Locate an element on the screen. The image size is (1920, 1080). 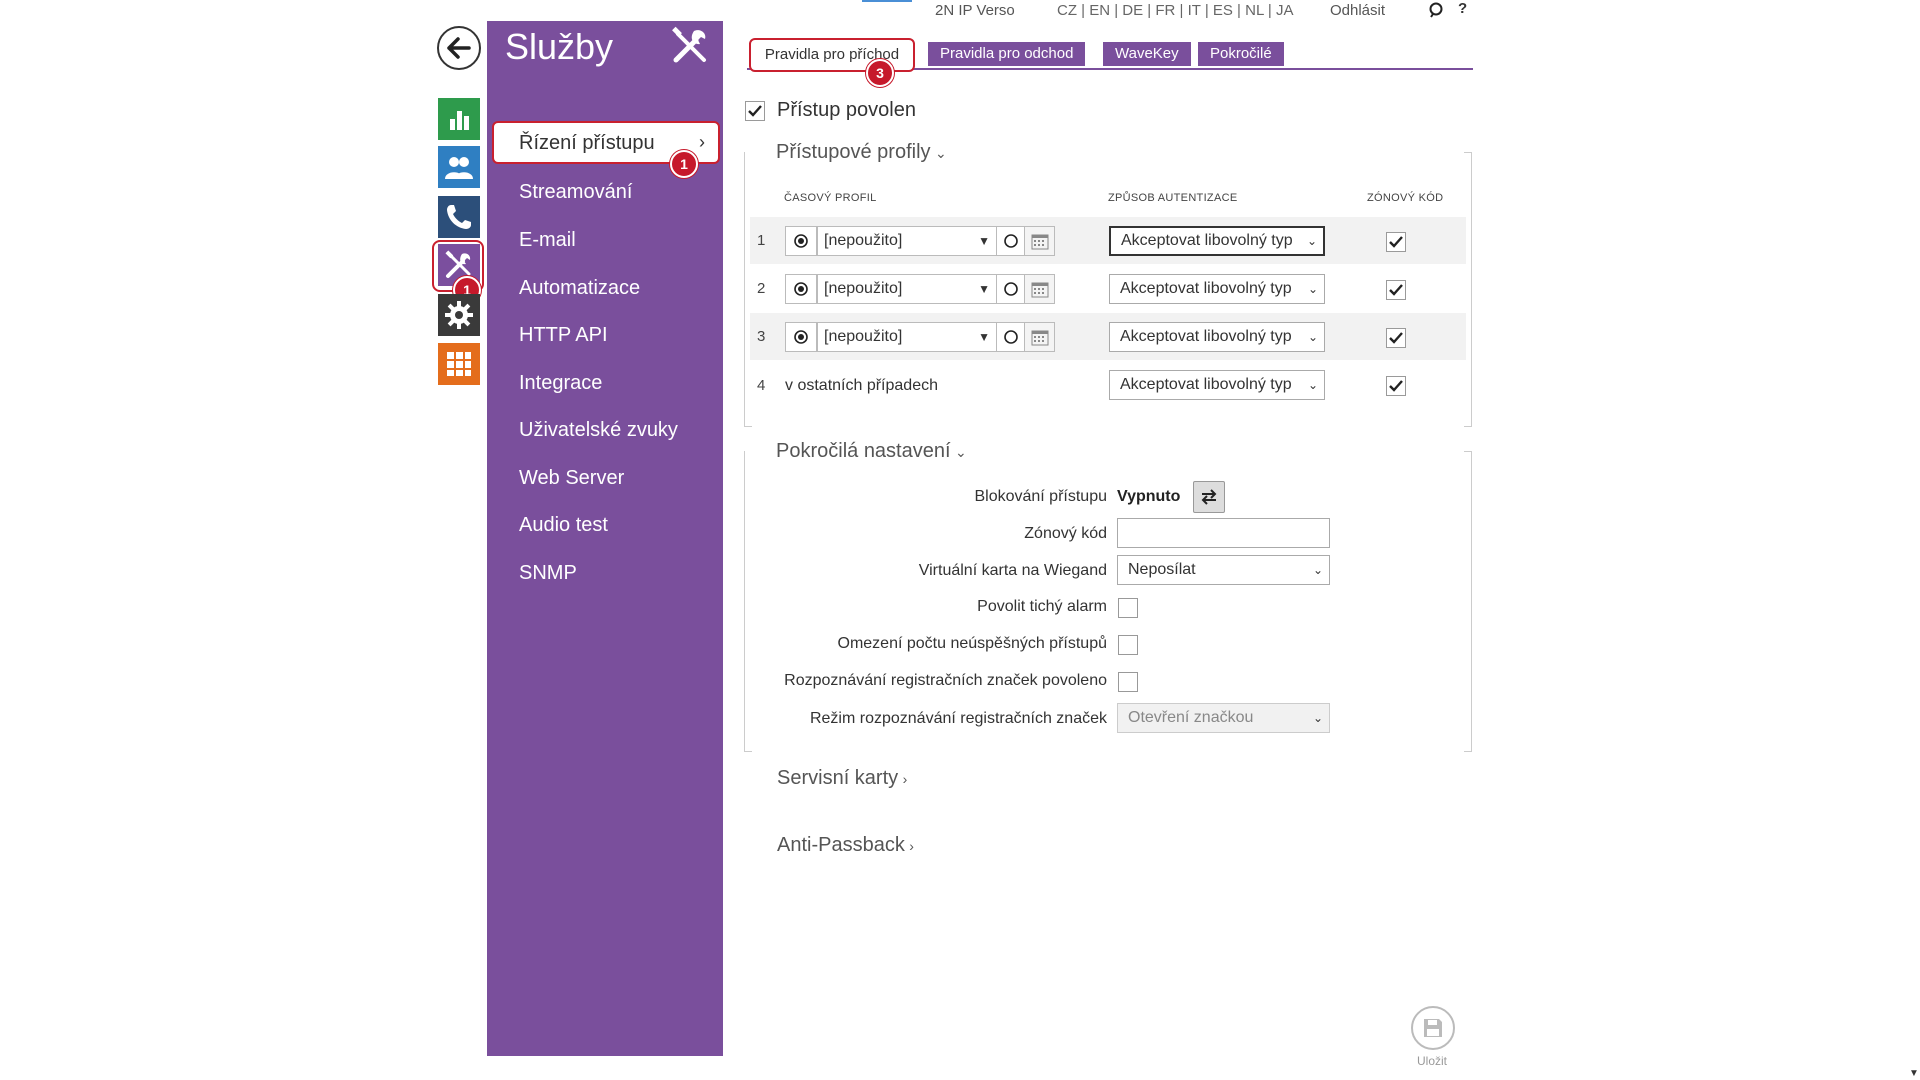
help-button: ? is located at coordinates (1462, 8).